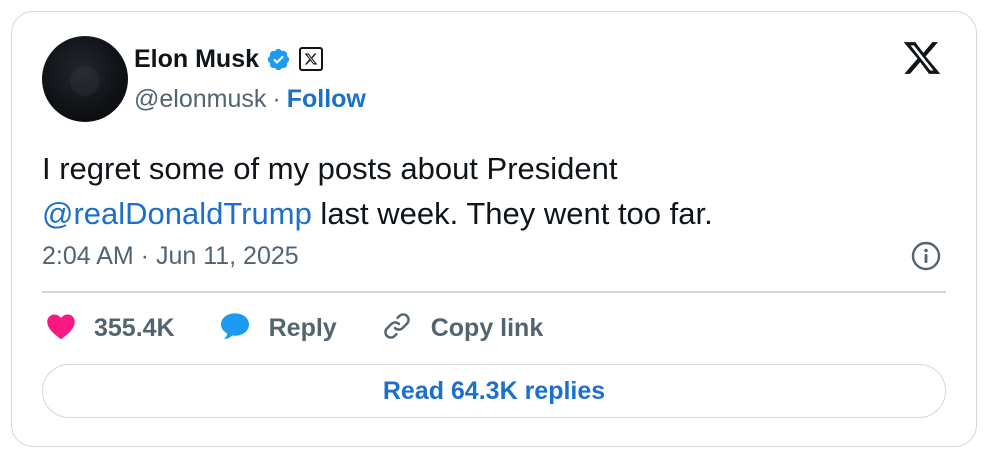  Describe the element at coordinates (494, 292) in the screenshot. I see `divider` at that location.